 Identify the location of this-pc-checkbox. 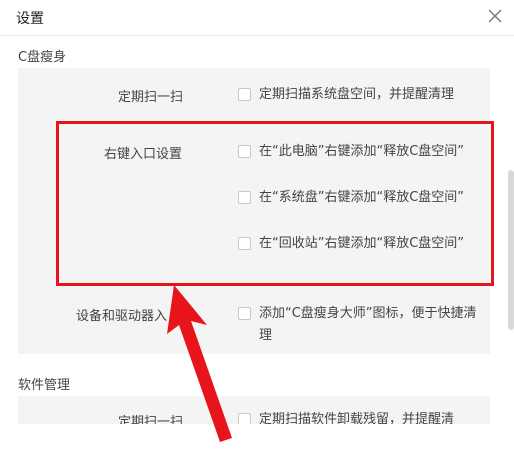
(244, 151).